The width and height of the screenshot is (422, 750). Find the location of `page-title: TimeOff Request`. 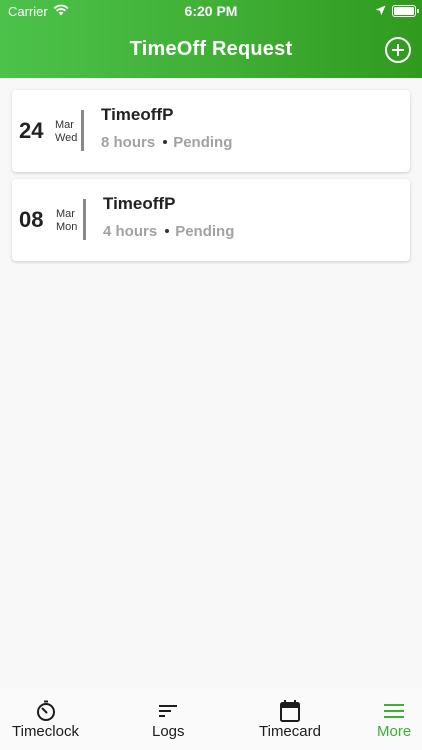

page-title: TimeOff Request is located at coordinates (211, 49).